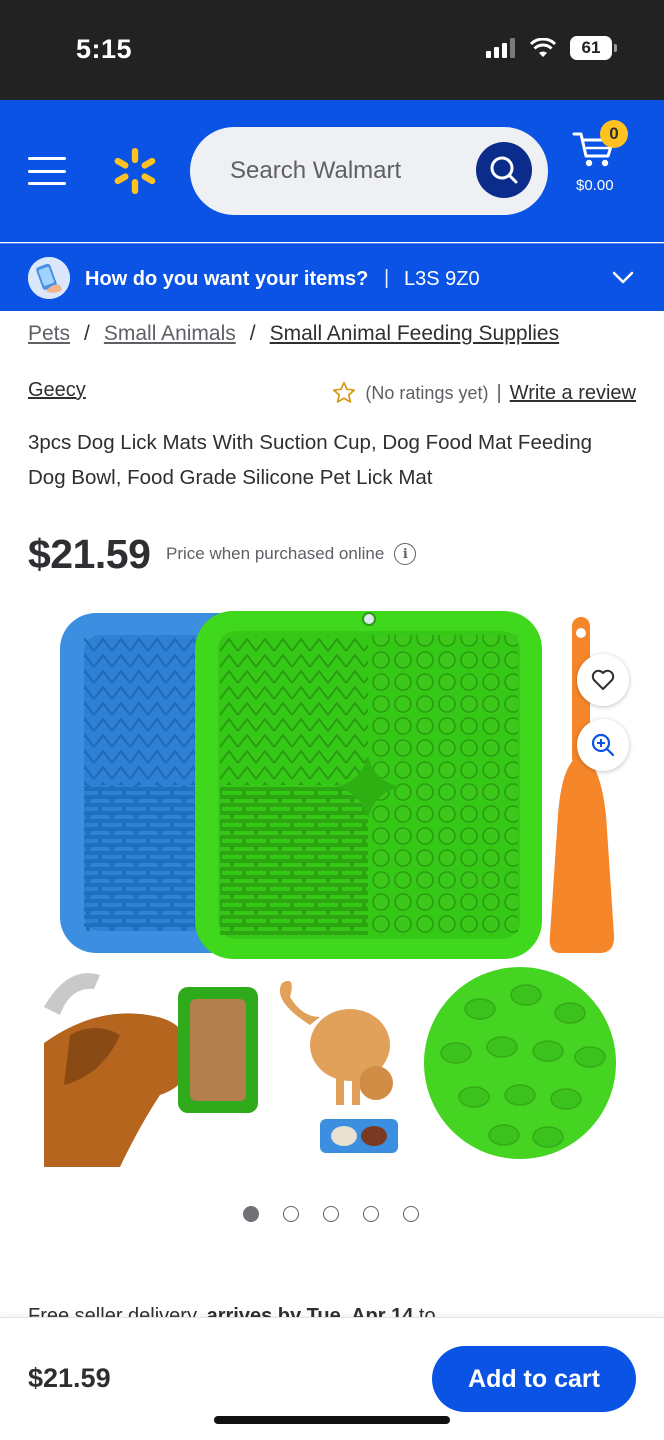  What do you see at coordinates (332, 1420) in the screenshot?
I see `home-indicator` at bounding box center [332, 1420].